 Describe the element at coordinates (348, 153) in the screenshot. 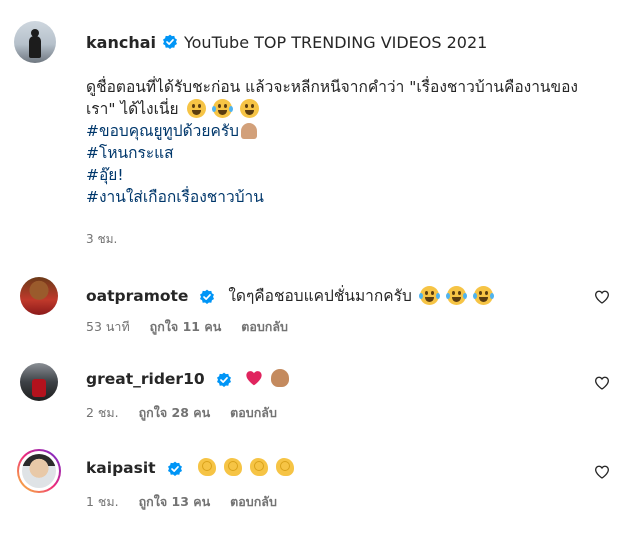

I see `hashtag-trend: #โหนกระแส` at that location.